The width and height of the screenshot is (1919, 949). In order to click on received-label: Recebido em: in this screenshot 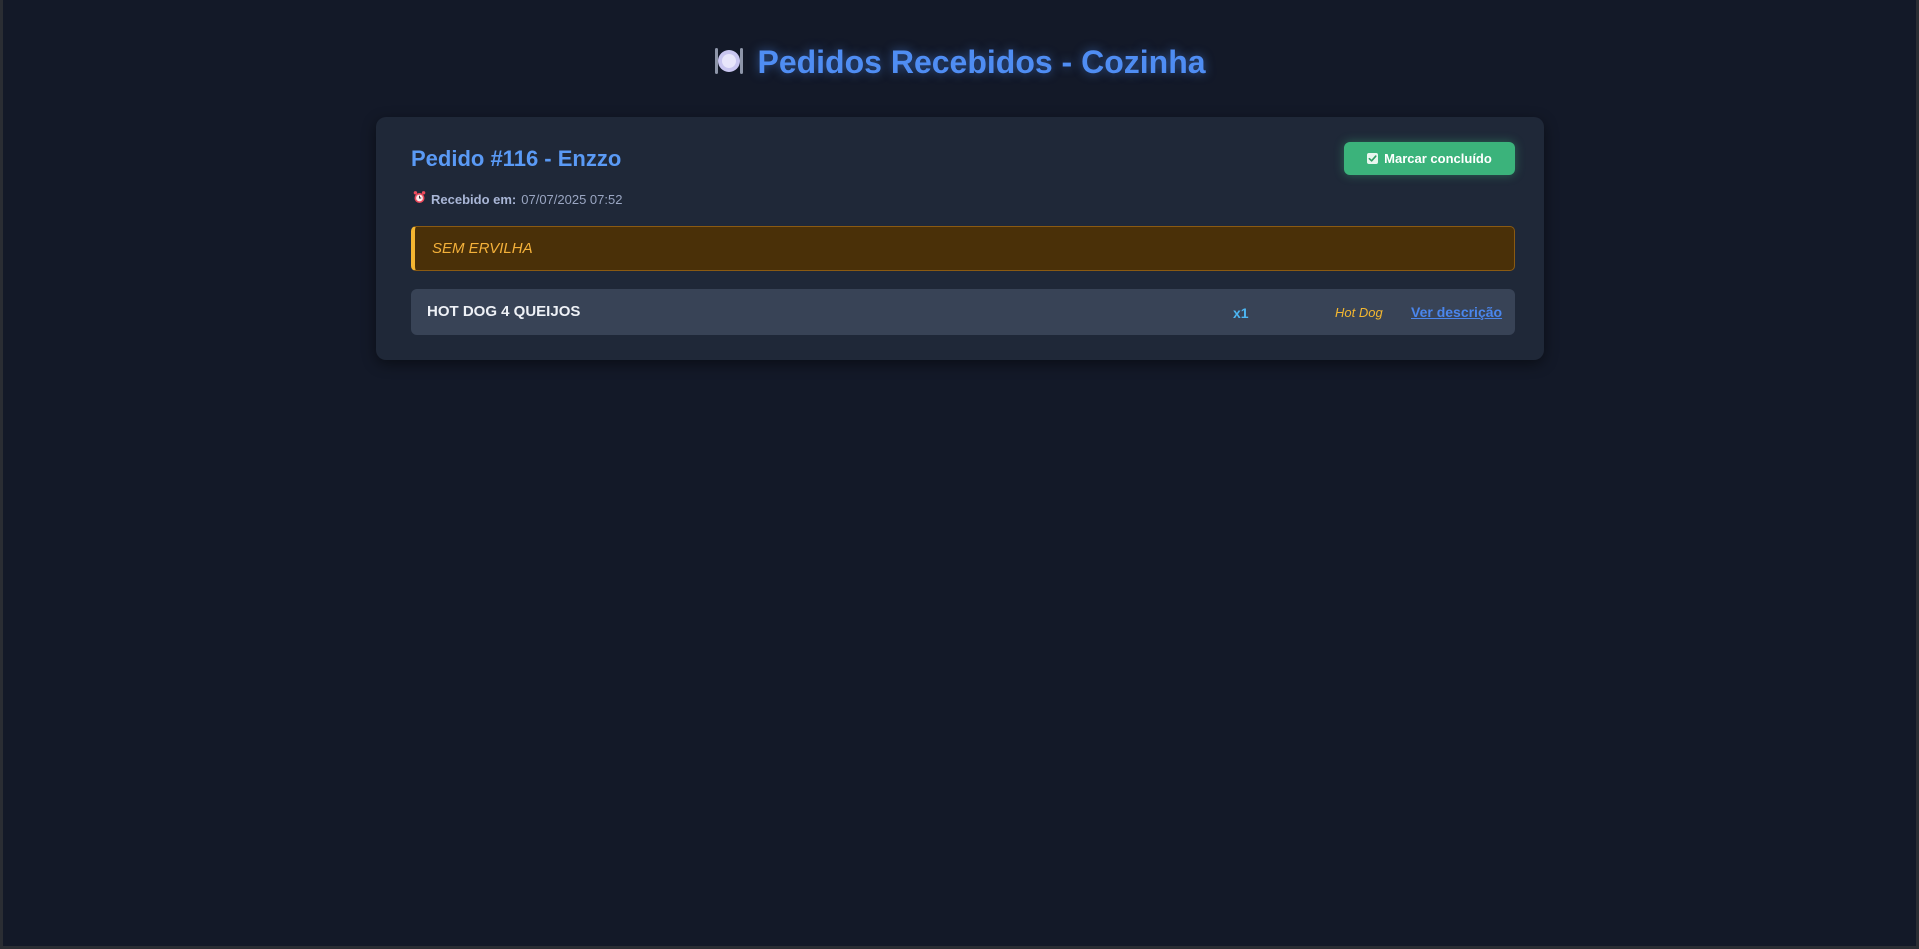, I will do `click(474, 199)`.